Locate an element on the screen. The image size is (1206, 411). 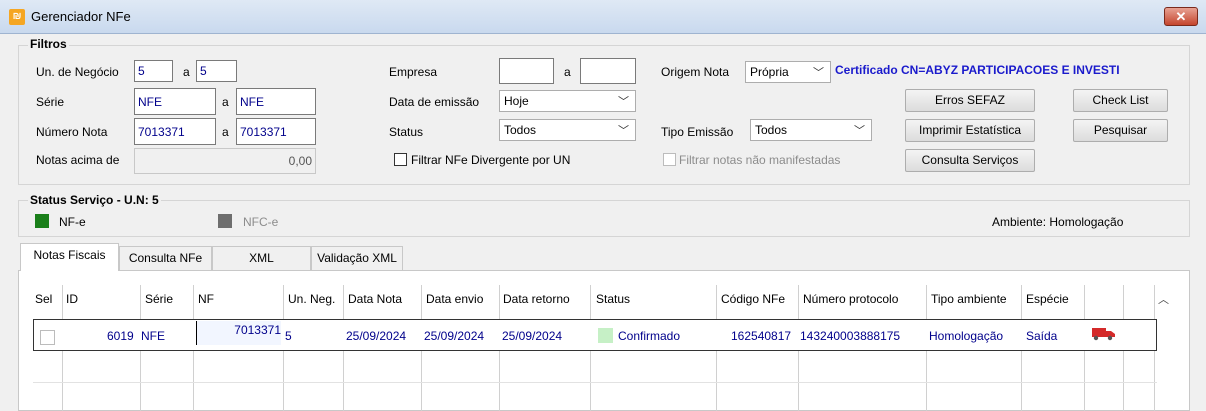
row-tipo-ambiente: Homologação is located at coordinates (966, 336).